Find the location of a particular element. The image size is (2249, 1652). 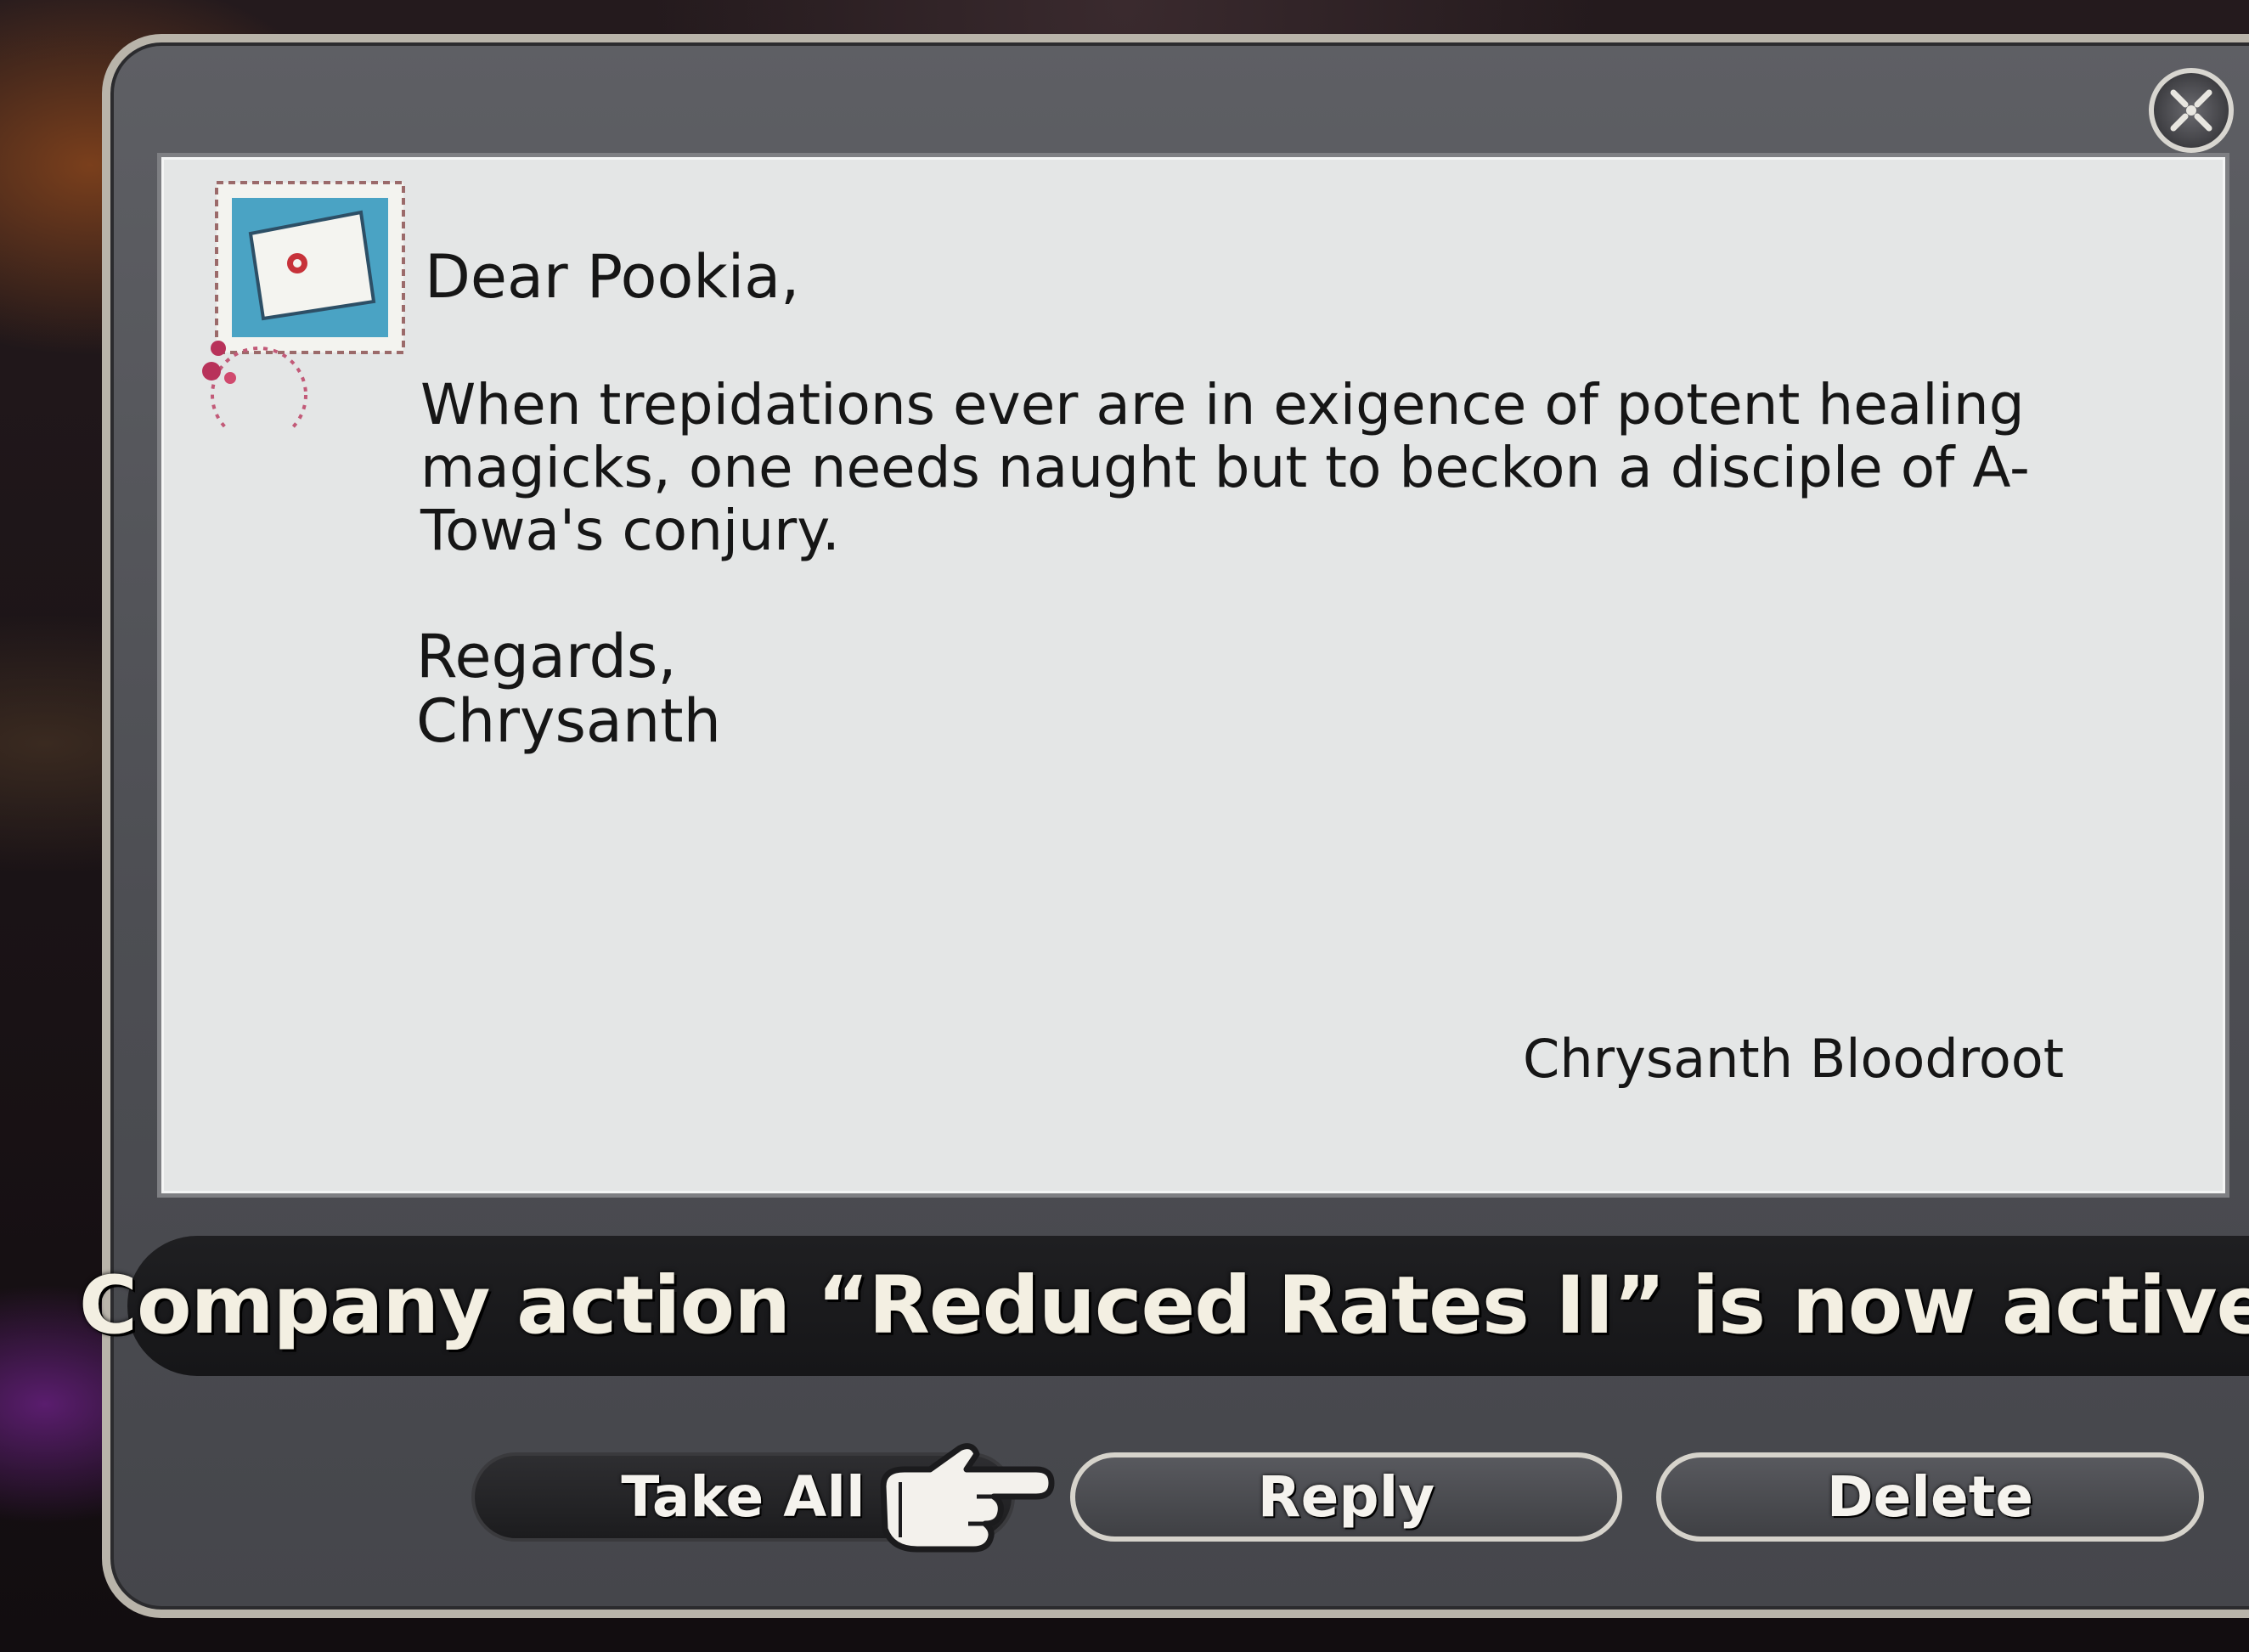

take-all-label: Take All is located at coordinates (743, 1497).